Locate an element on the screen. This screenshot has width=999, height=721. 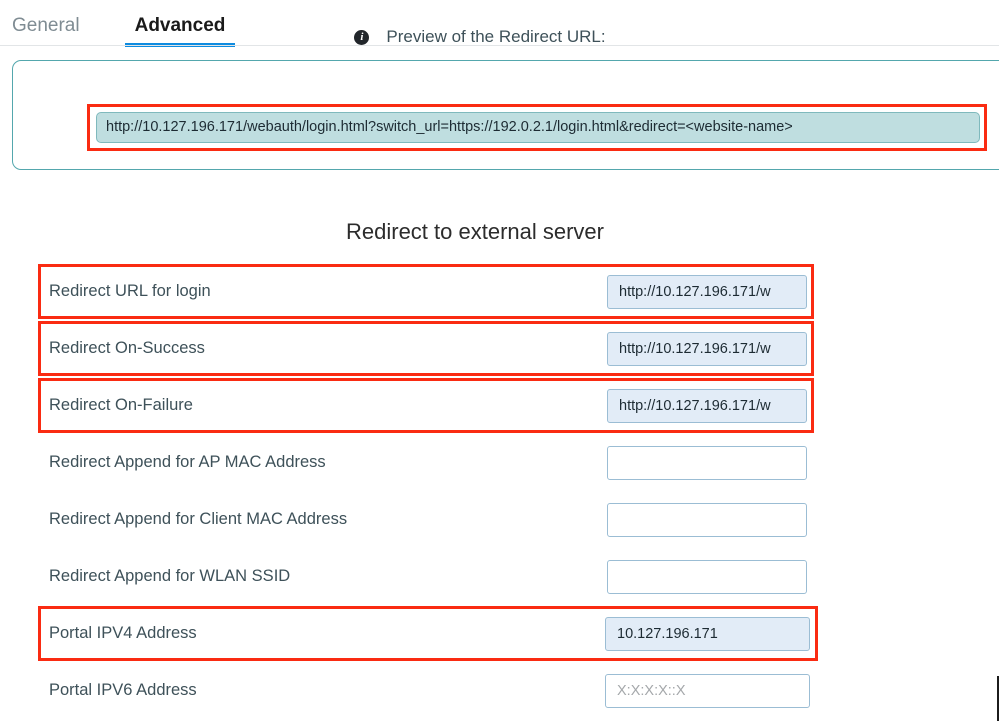
field-label: Redirect Append for Client MAC Address is located at coordinates (198, 519).